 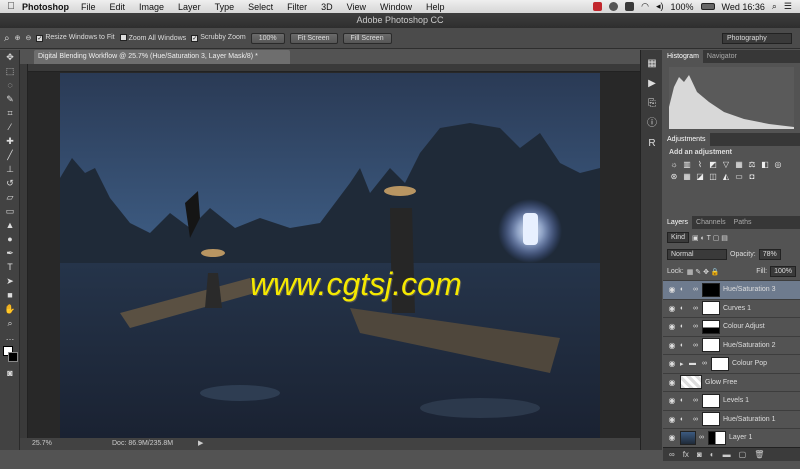 What do you see at coordinates (683, 364) in the screenshot?
I see `group-expand-icon: ▸` at bounding box center [683, 364].